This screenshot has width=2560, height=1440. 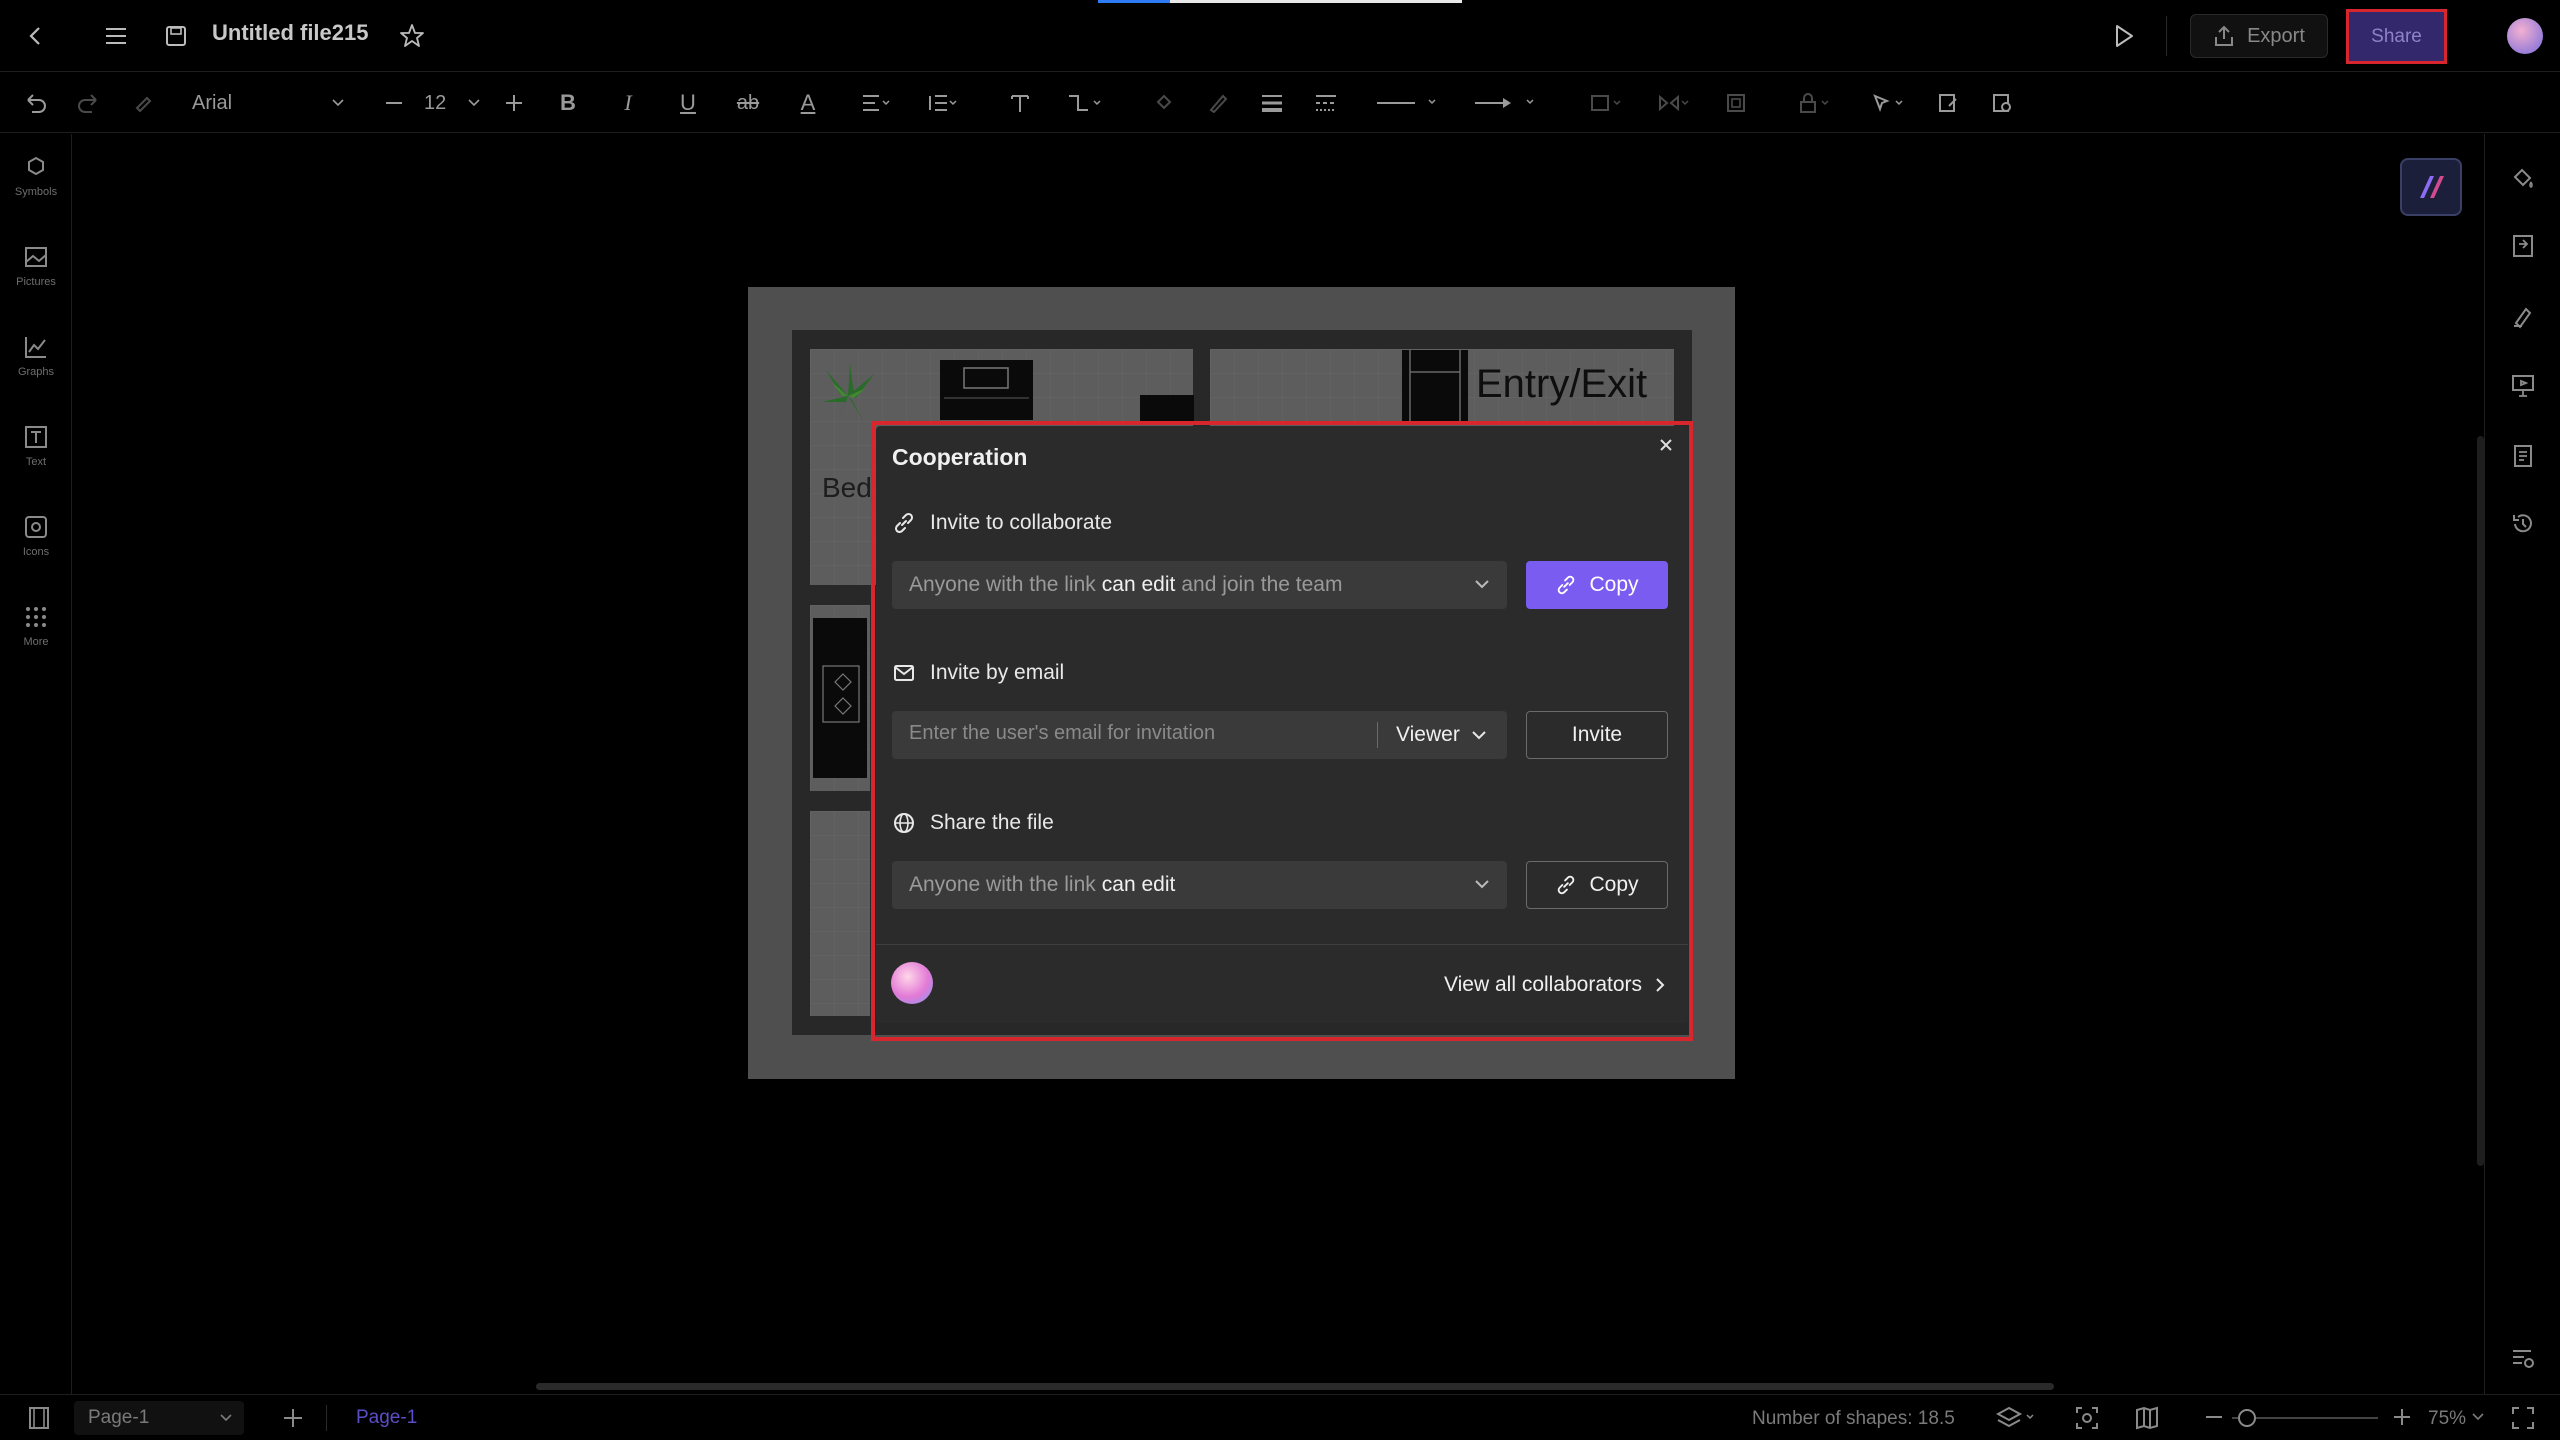 What do you see at coordinates (1888, 103) in the screenshot?
I see `magic-select-icon` at bounding box center [1888, 103].